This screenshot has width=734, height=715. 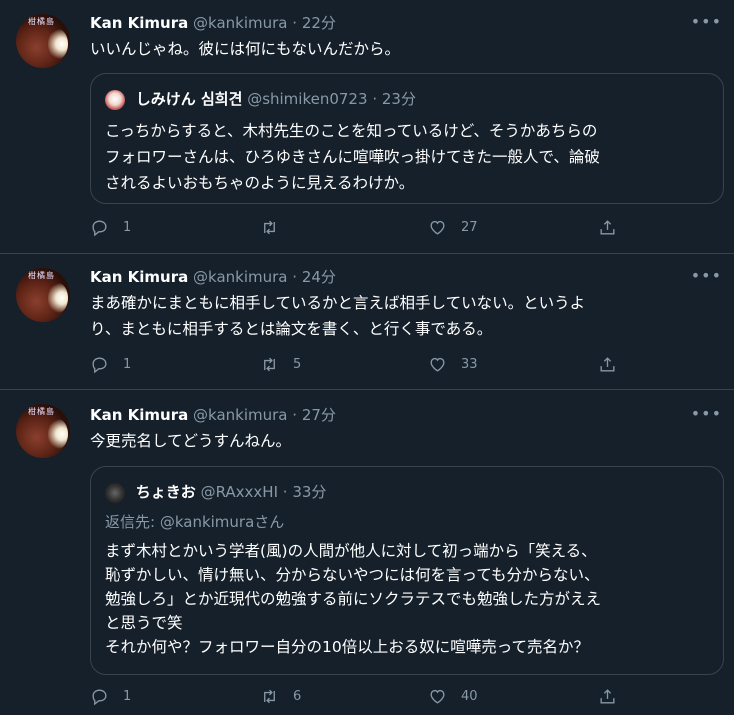 What do you see at coordinates (360, 699) in the screenshot?
I see `tweet-actions: 1 6 40` at bounding box center [360, 699].